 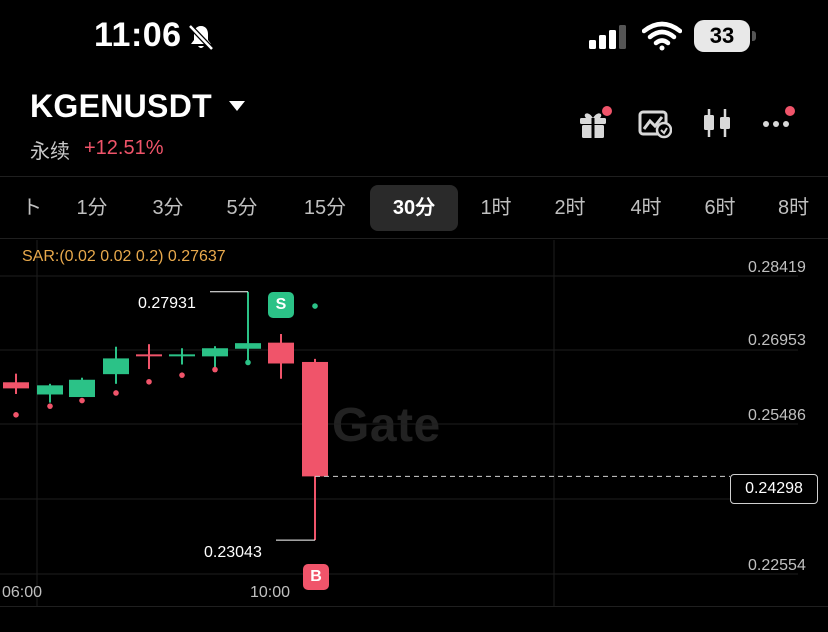 I want to click on trading-pair-title: KGENUSDT, so click(x=121, y=106).